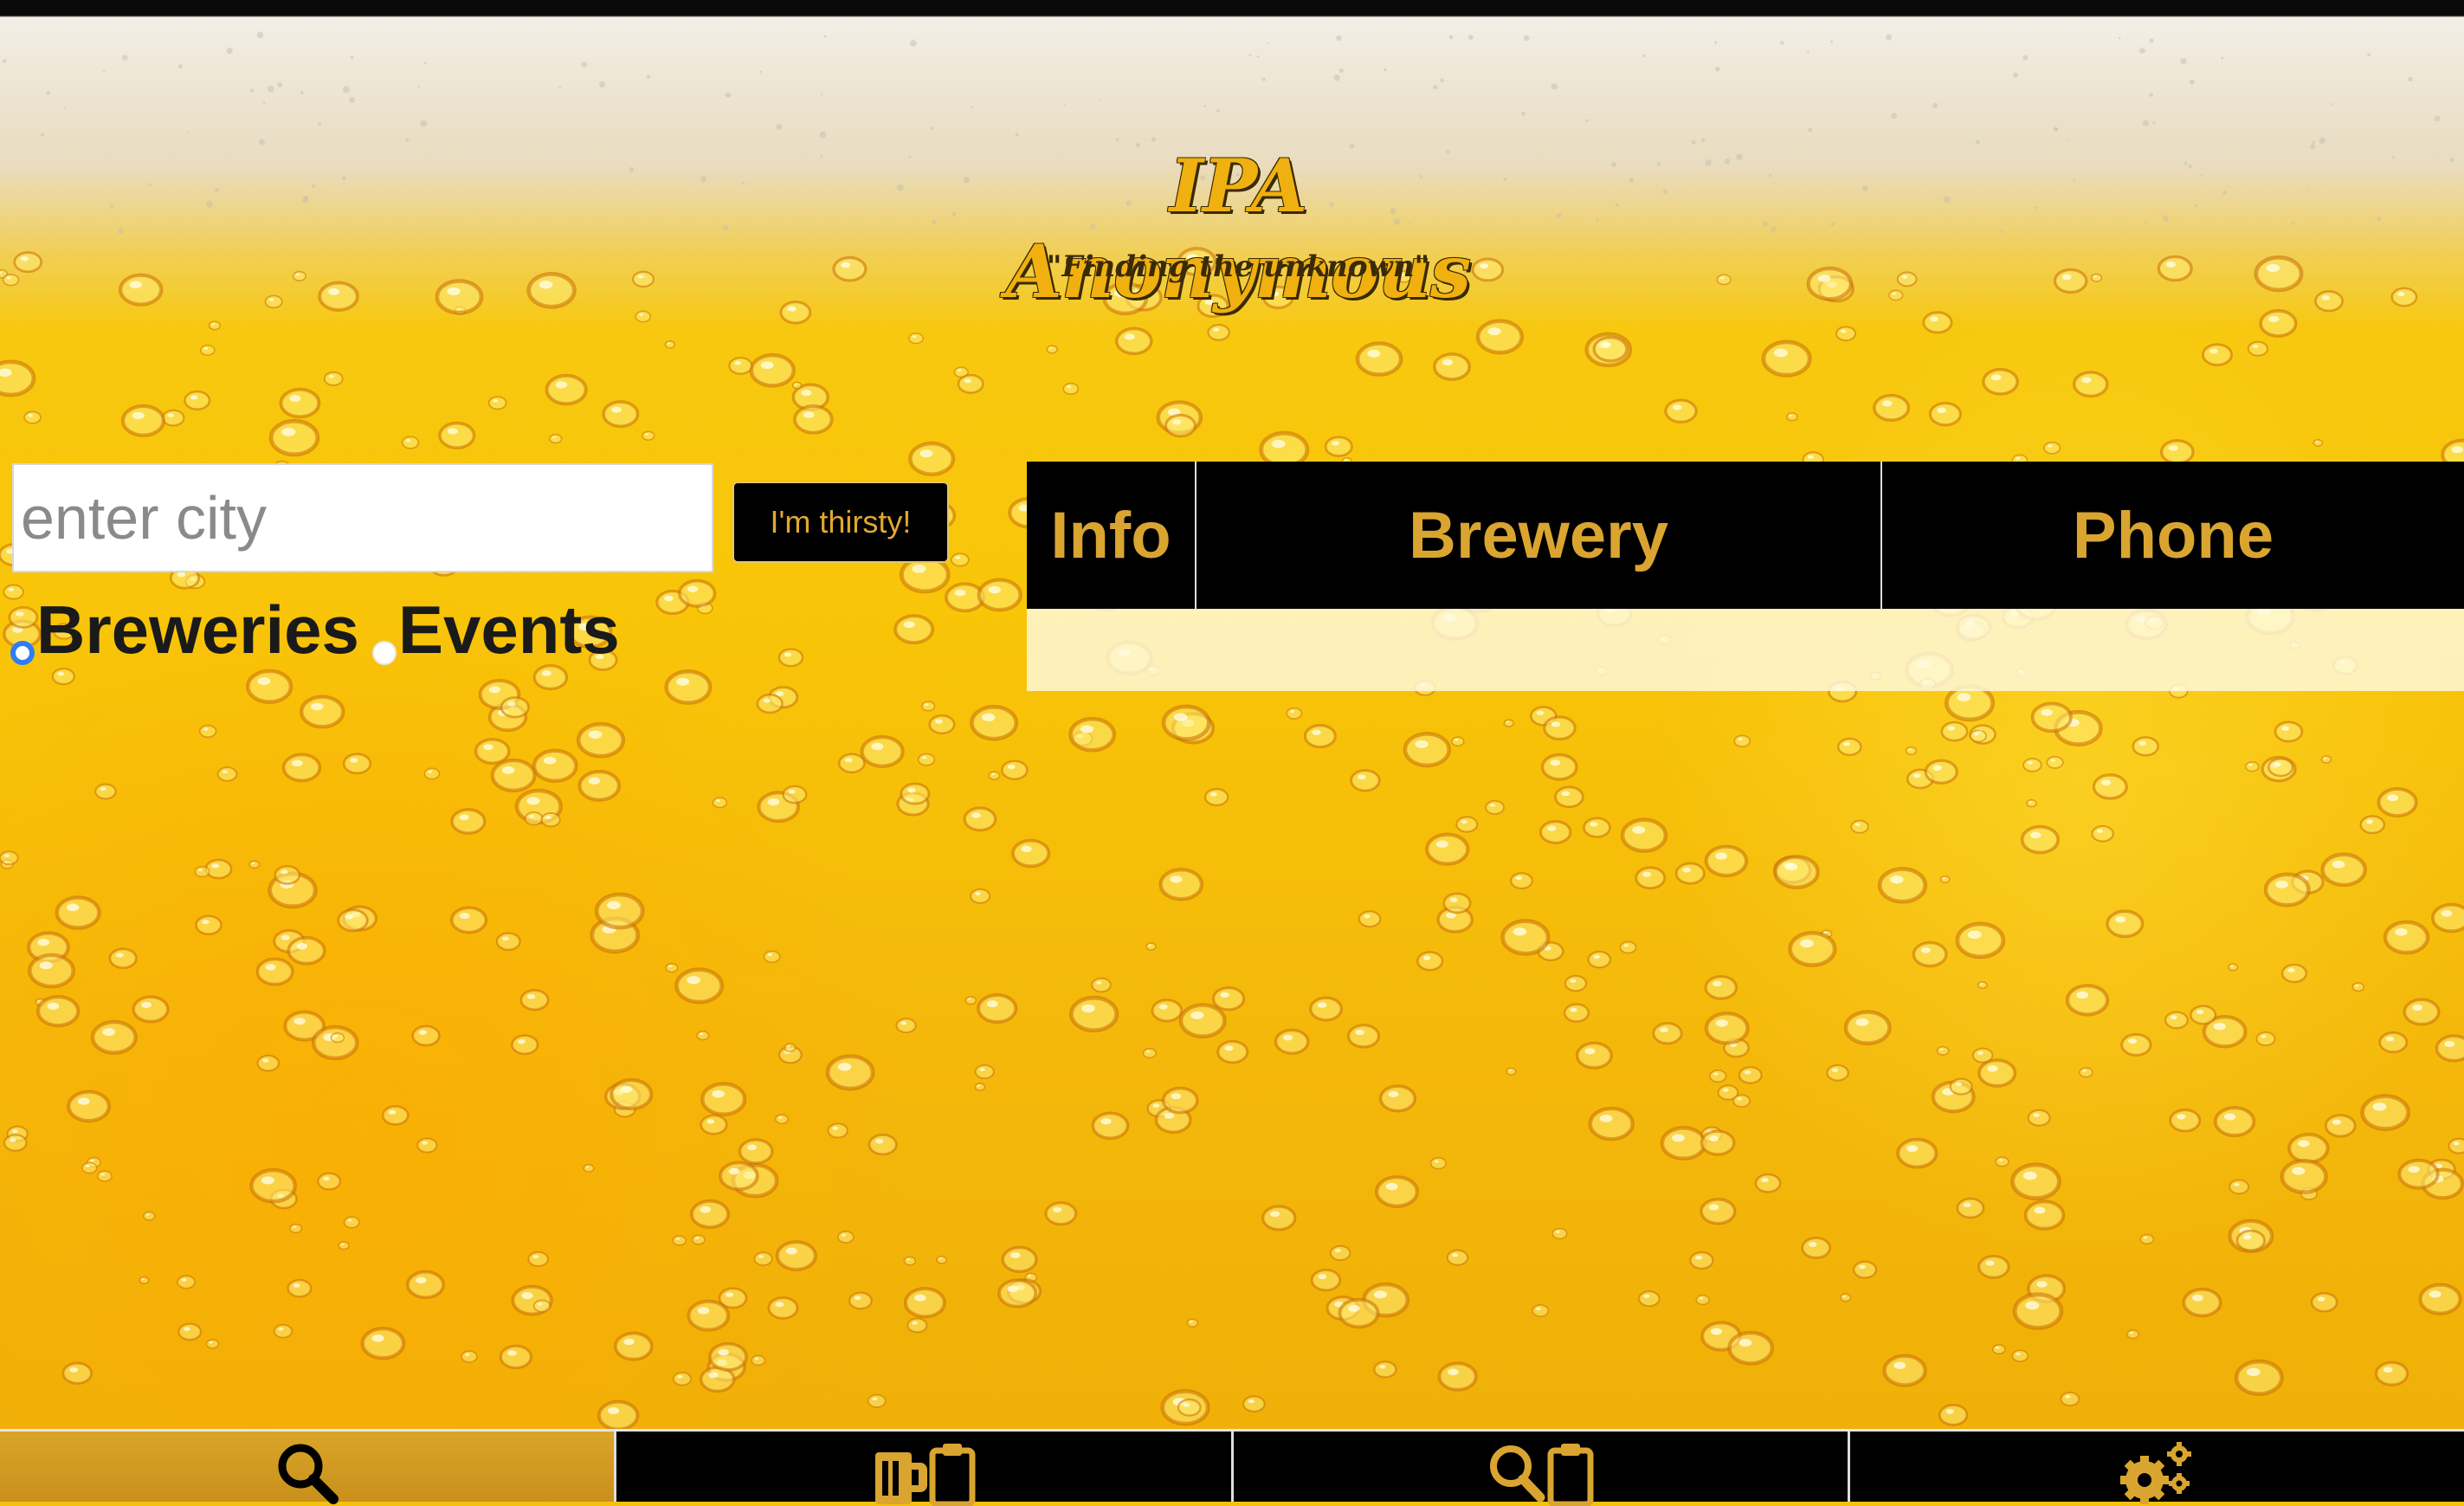  What do you see at coordinates (362, 517) in the screenshot?
I see `city-search-input` at bounding box center [362, 517].